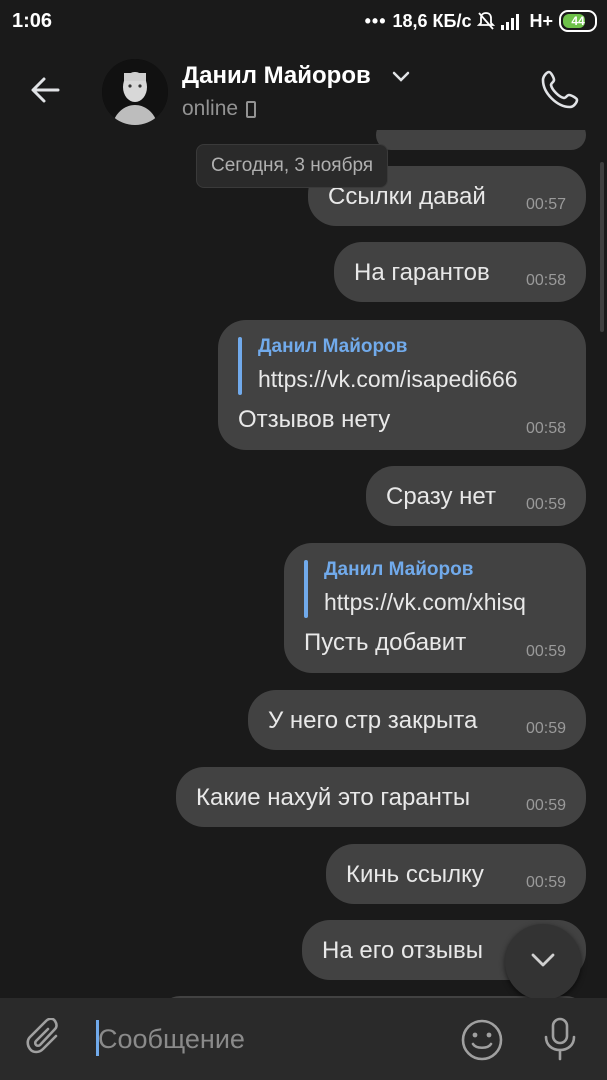 This screenshot has width=607, height=1080. What do you see at coordinates (560, 1039) in the screenshot?
I see `microphone-icon` at bounding box center [560, 1039].